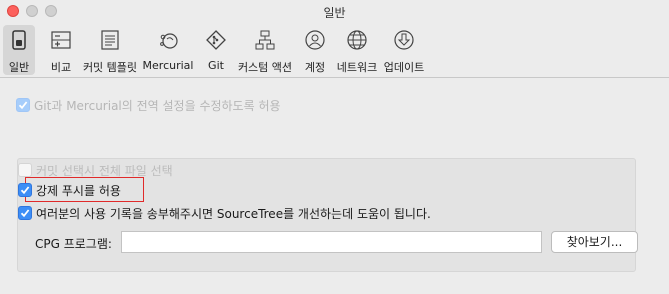 Image resolution: width=669 pixels, height=294 pixels. Describe the element at coordinates (265, 67) in the screenshot. I see `tab-label: 커스텀 액션` at that location.